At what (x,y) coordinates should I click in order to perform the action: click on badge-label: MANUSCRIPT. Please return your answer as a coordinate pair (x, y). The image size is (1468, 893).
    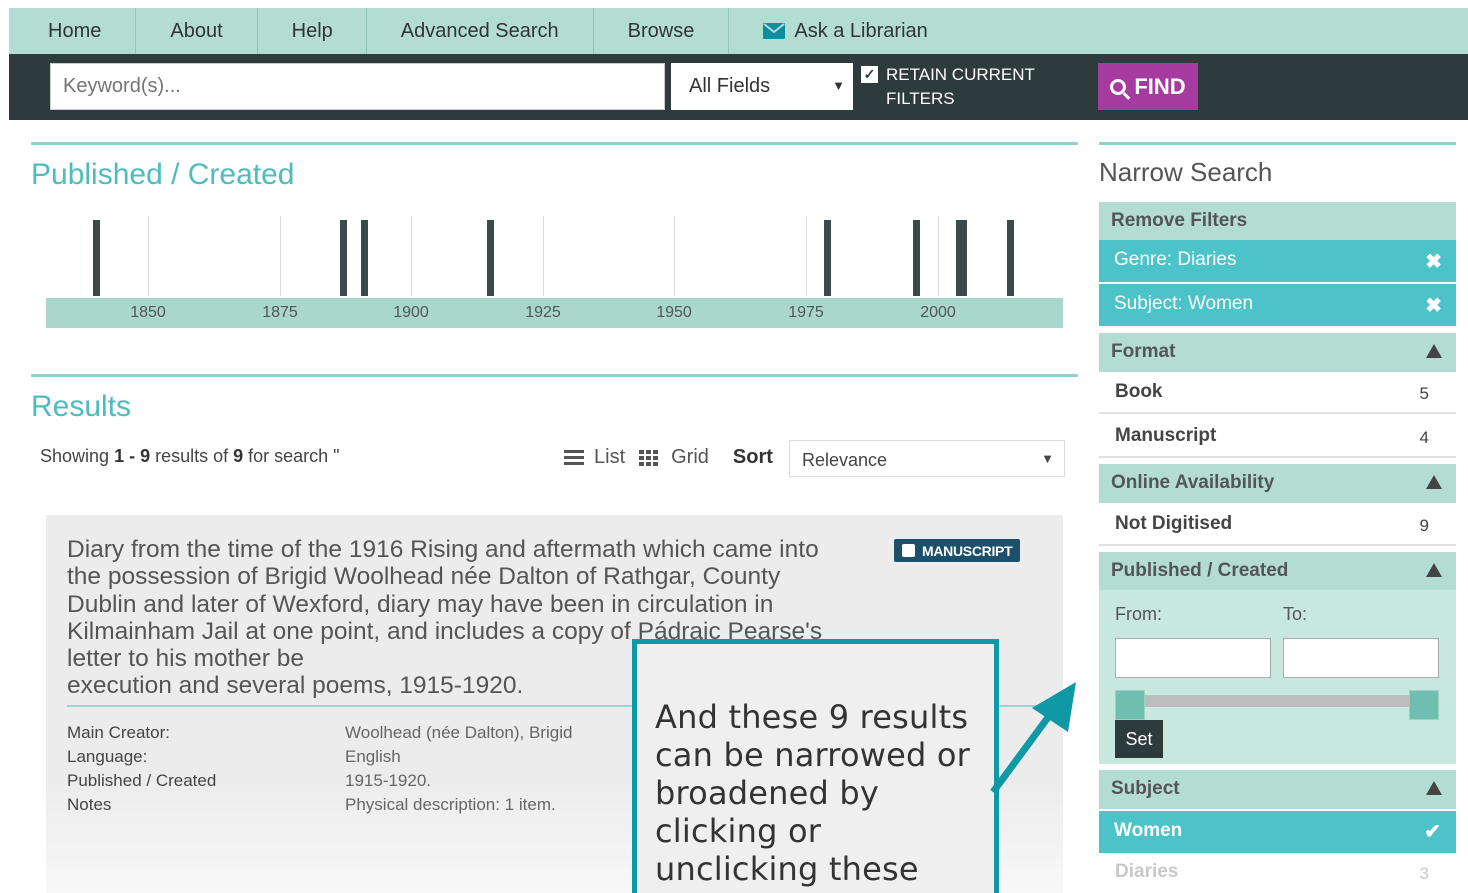
    Looking at the image, I should click on (967, 550).